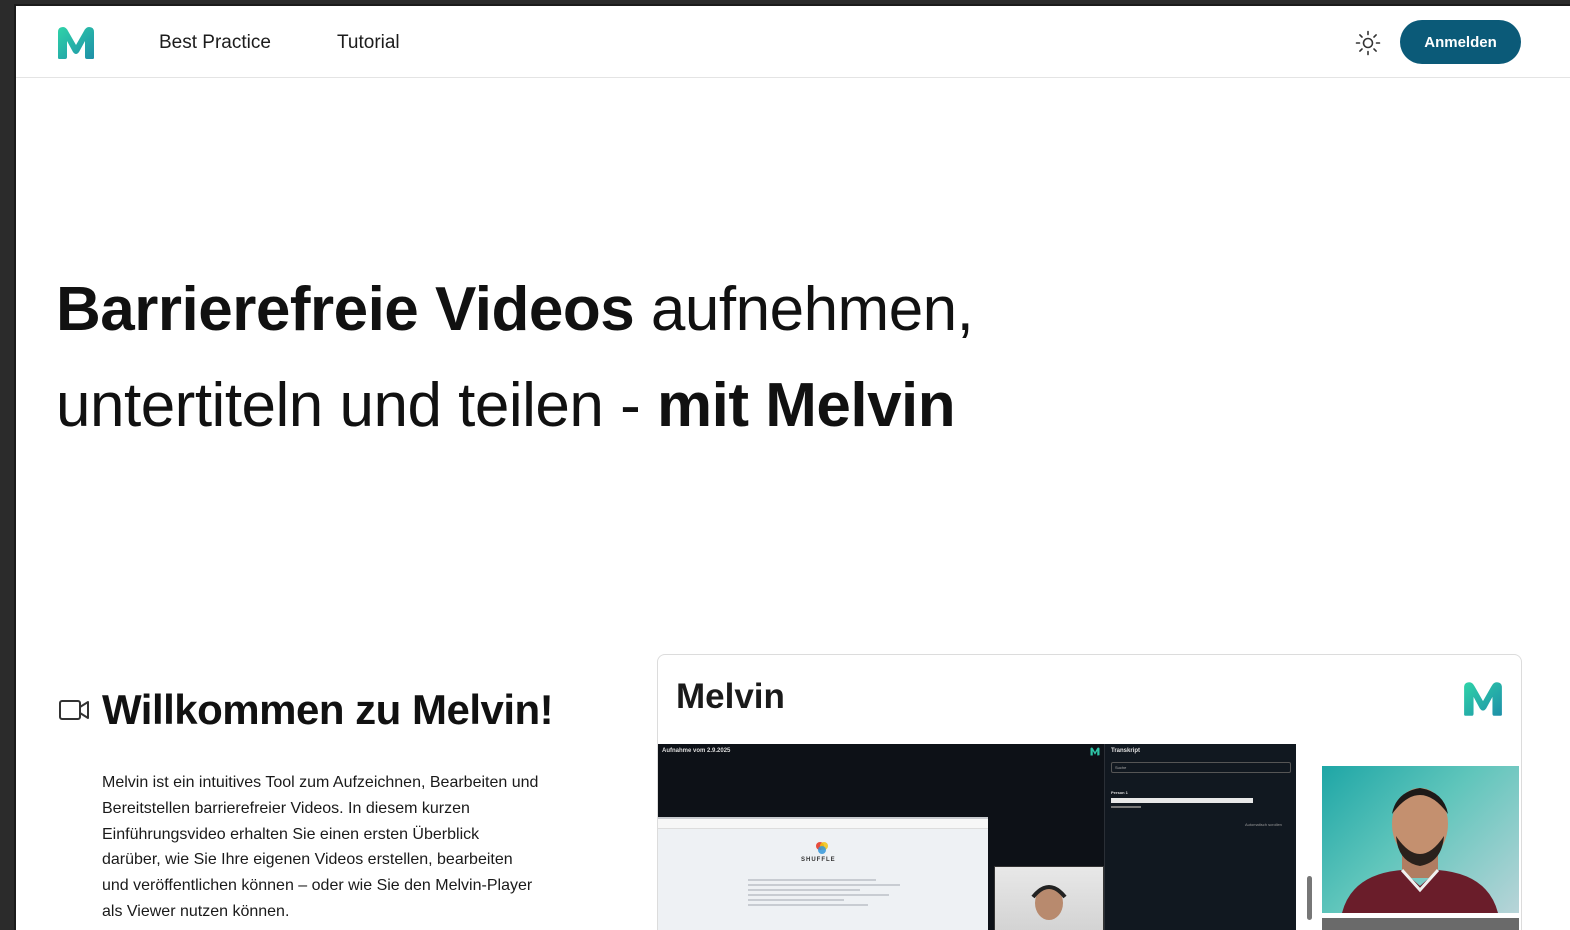 The width and height of the screenshot is (1570, 930). I want to click on top-navbar: Best Practice Tutorial Anmelden, so click(793, 42).